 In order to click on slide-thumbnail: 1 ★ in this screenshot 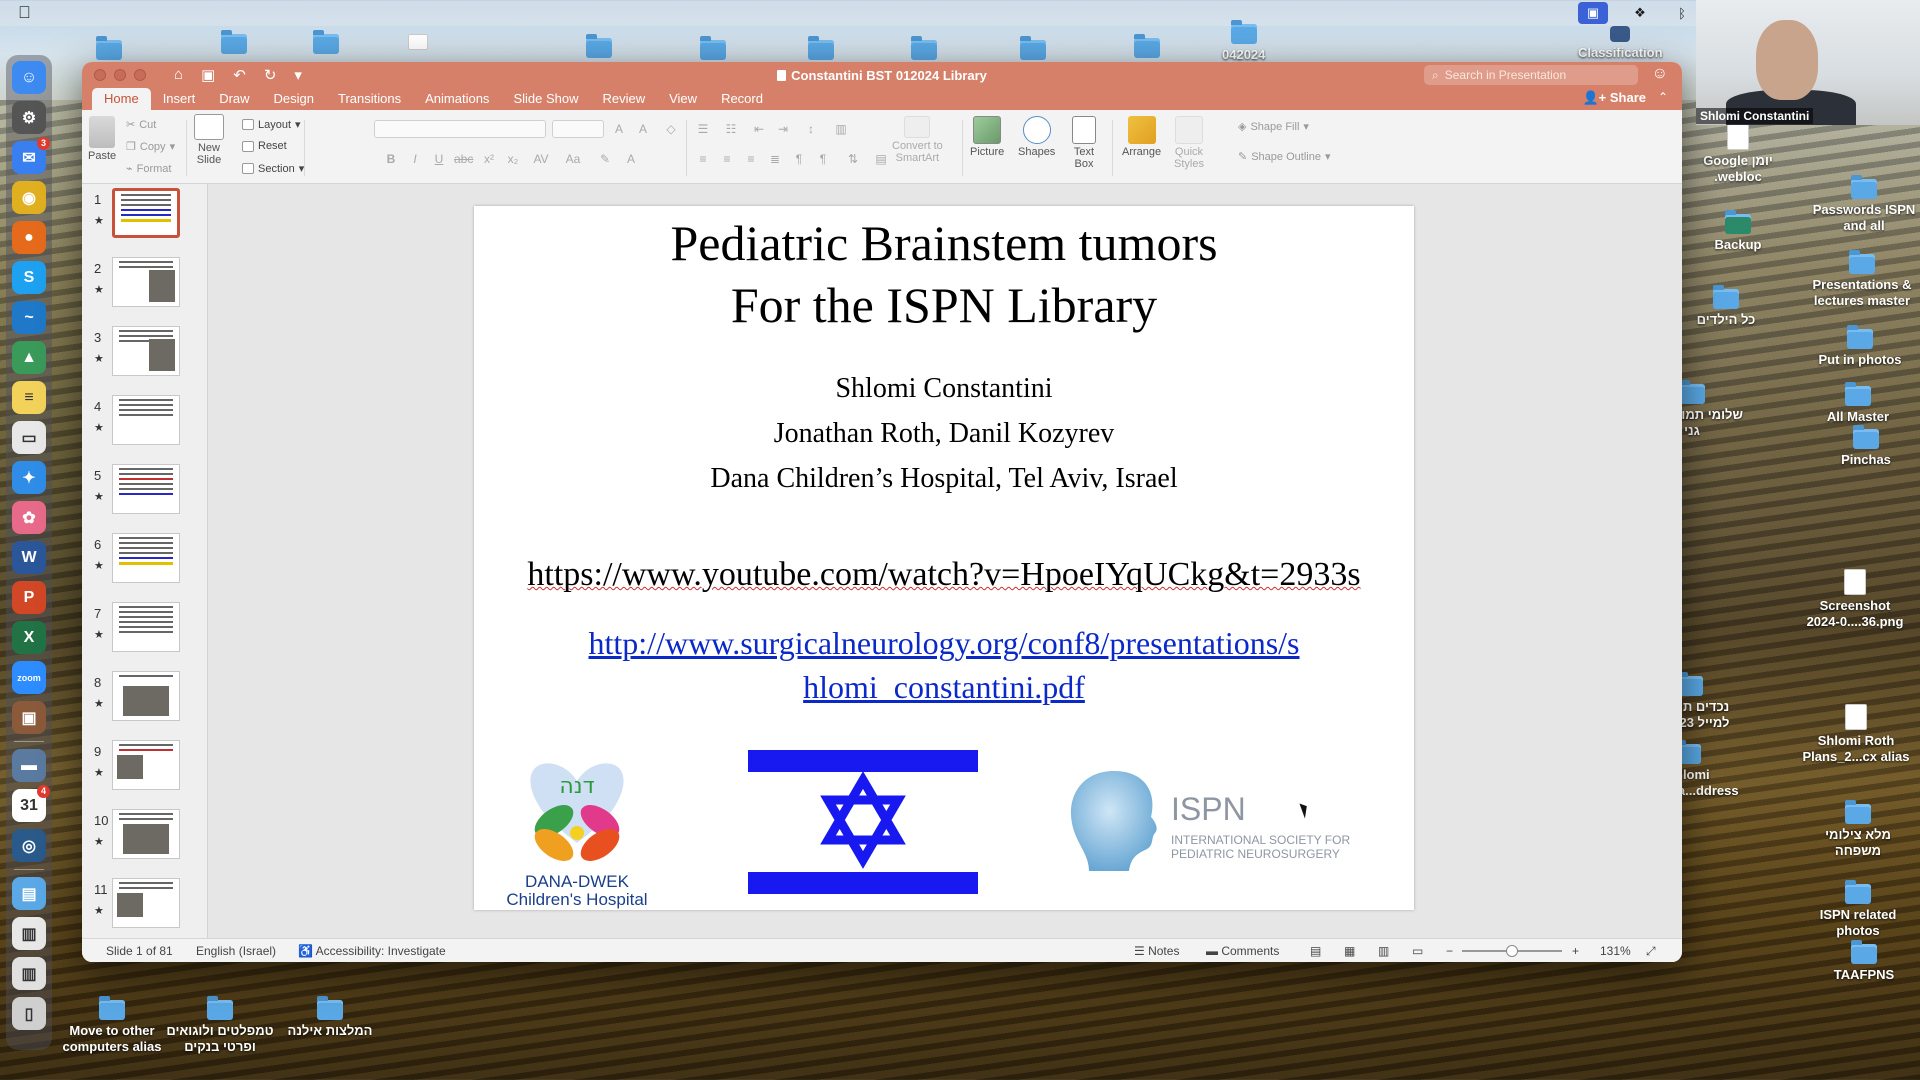, I will do `click(144, 218)`.